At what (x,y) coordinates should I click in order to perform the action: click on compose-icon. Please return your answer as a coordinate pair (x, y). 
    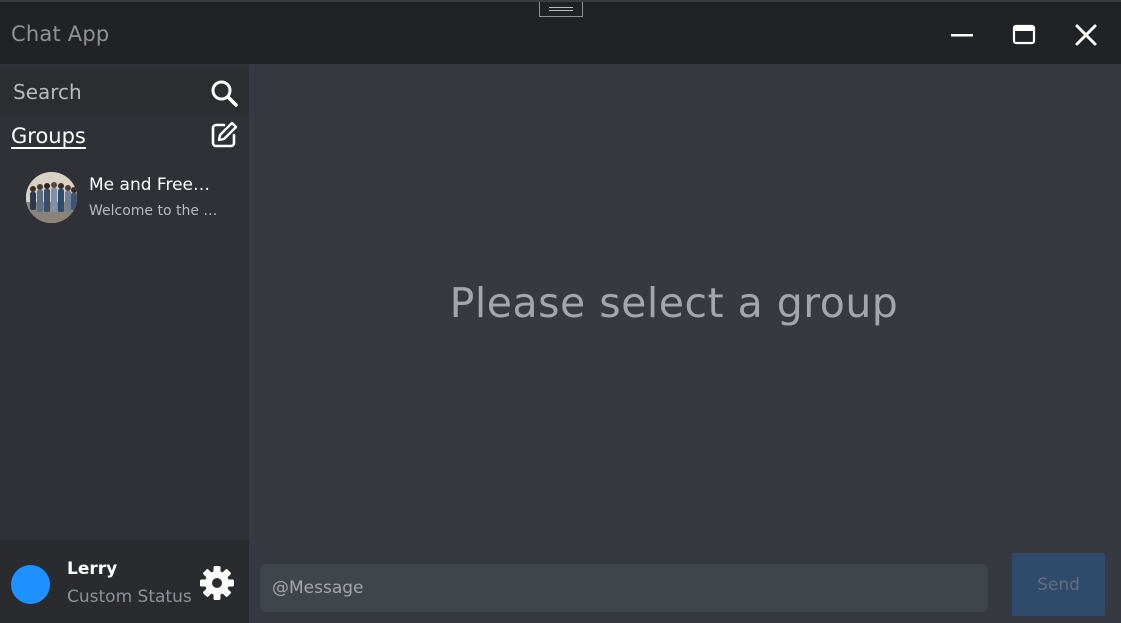
    Looking at the image, I should click on (224, 135).